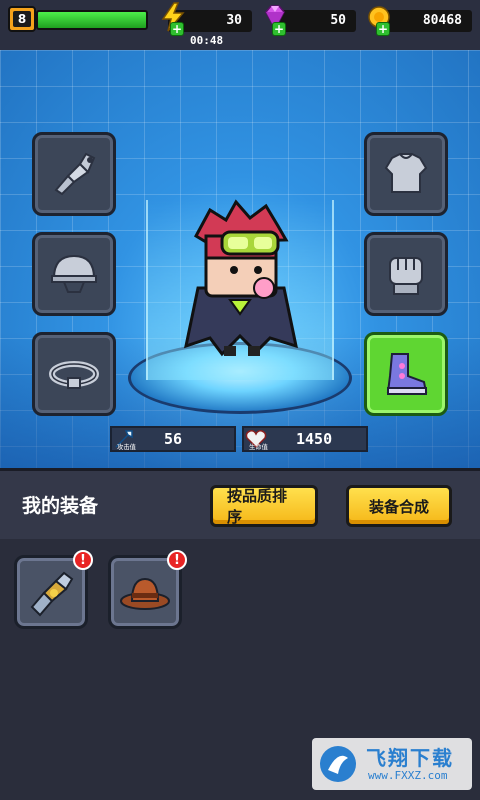 The image size is (480, 800). I want to click on energy-value: 30, so click(234, 20).